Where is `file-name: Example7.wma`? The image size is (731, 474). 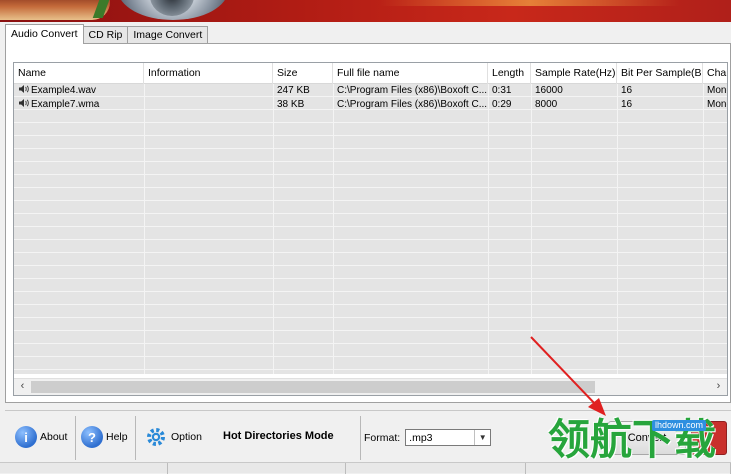
file-name: Example7.wma is located at coordinates (65, 104).